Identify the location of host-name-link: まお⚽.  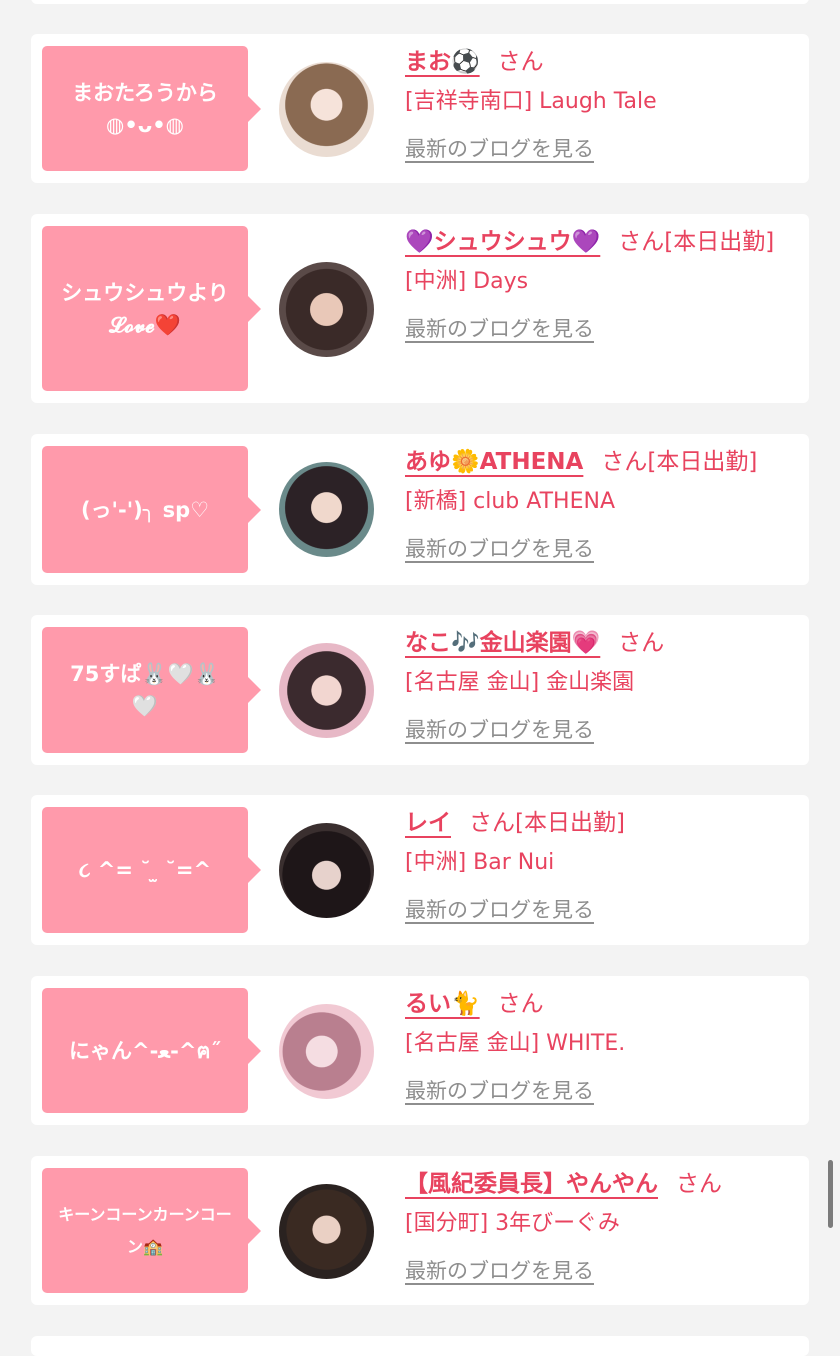
(442, 62).